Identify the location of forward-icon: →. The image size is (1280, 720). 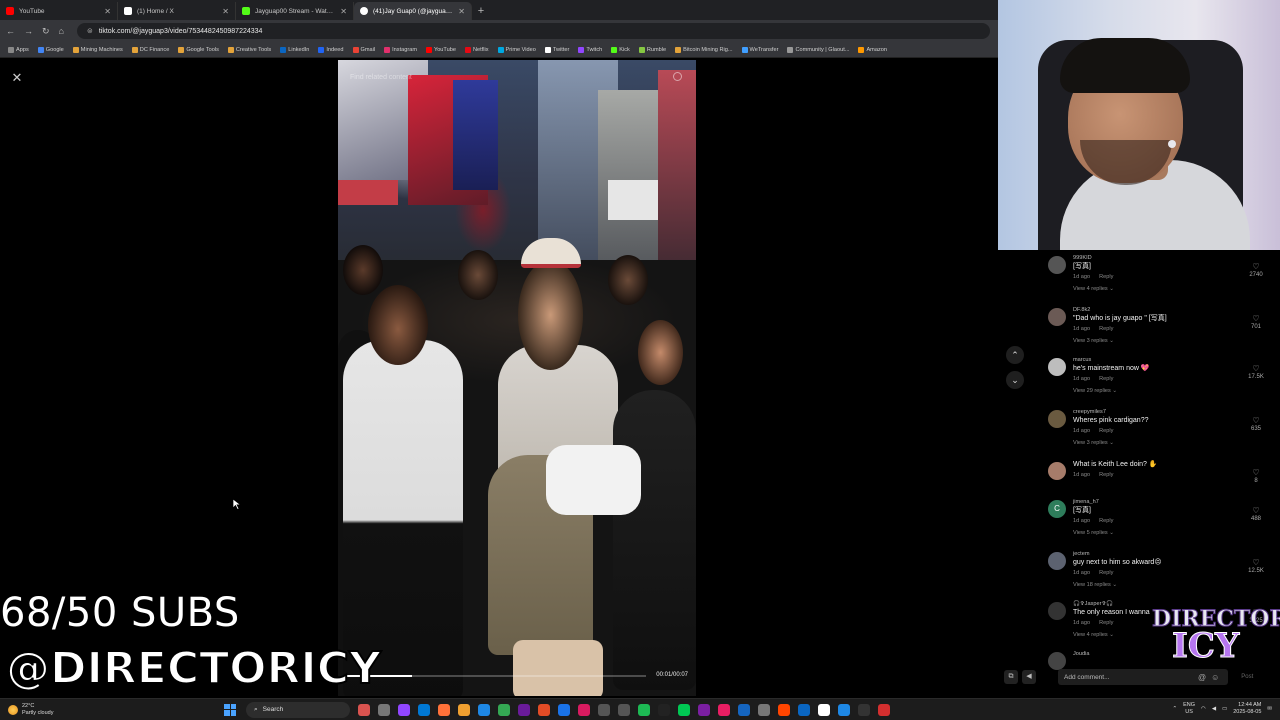
(28, 31).